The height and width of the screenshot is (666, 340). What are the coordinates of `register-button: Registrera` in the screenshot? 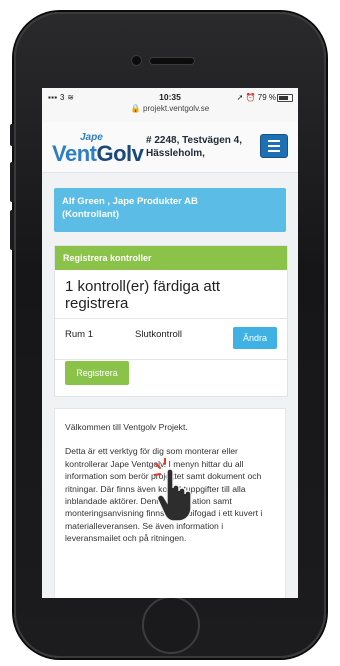 It's located at (97, 373).